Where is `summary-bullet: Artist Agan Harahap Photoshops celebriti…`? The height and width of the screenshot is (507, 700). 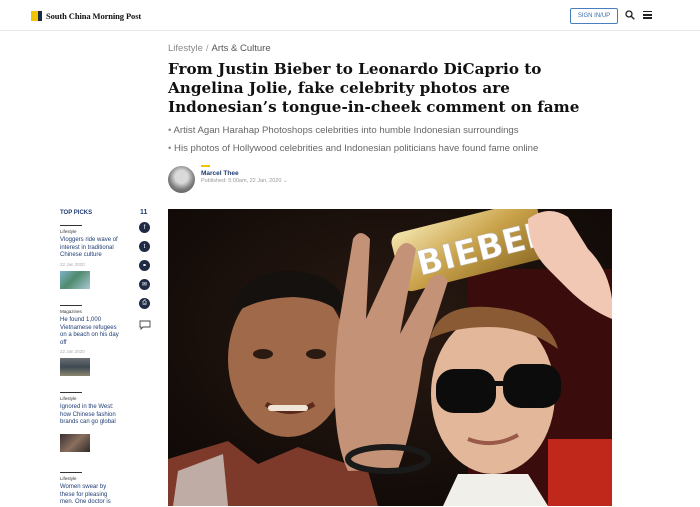 summary-bullet: Artist Agan Harahap Photoshops celebriti… is located at coordinates (393, 131).